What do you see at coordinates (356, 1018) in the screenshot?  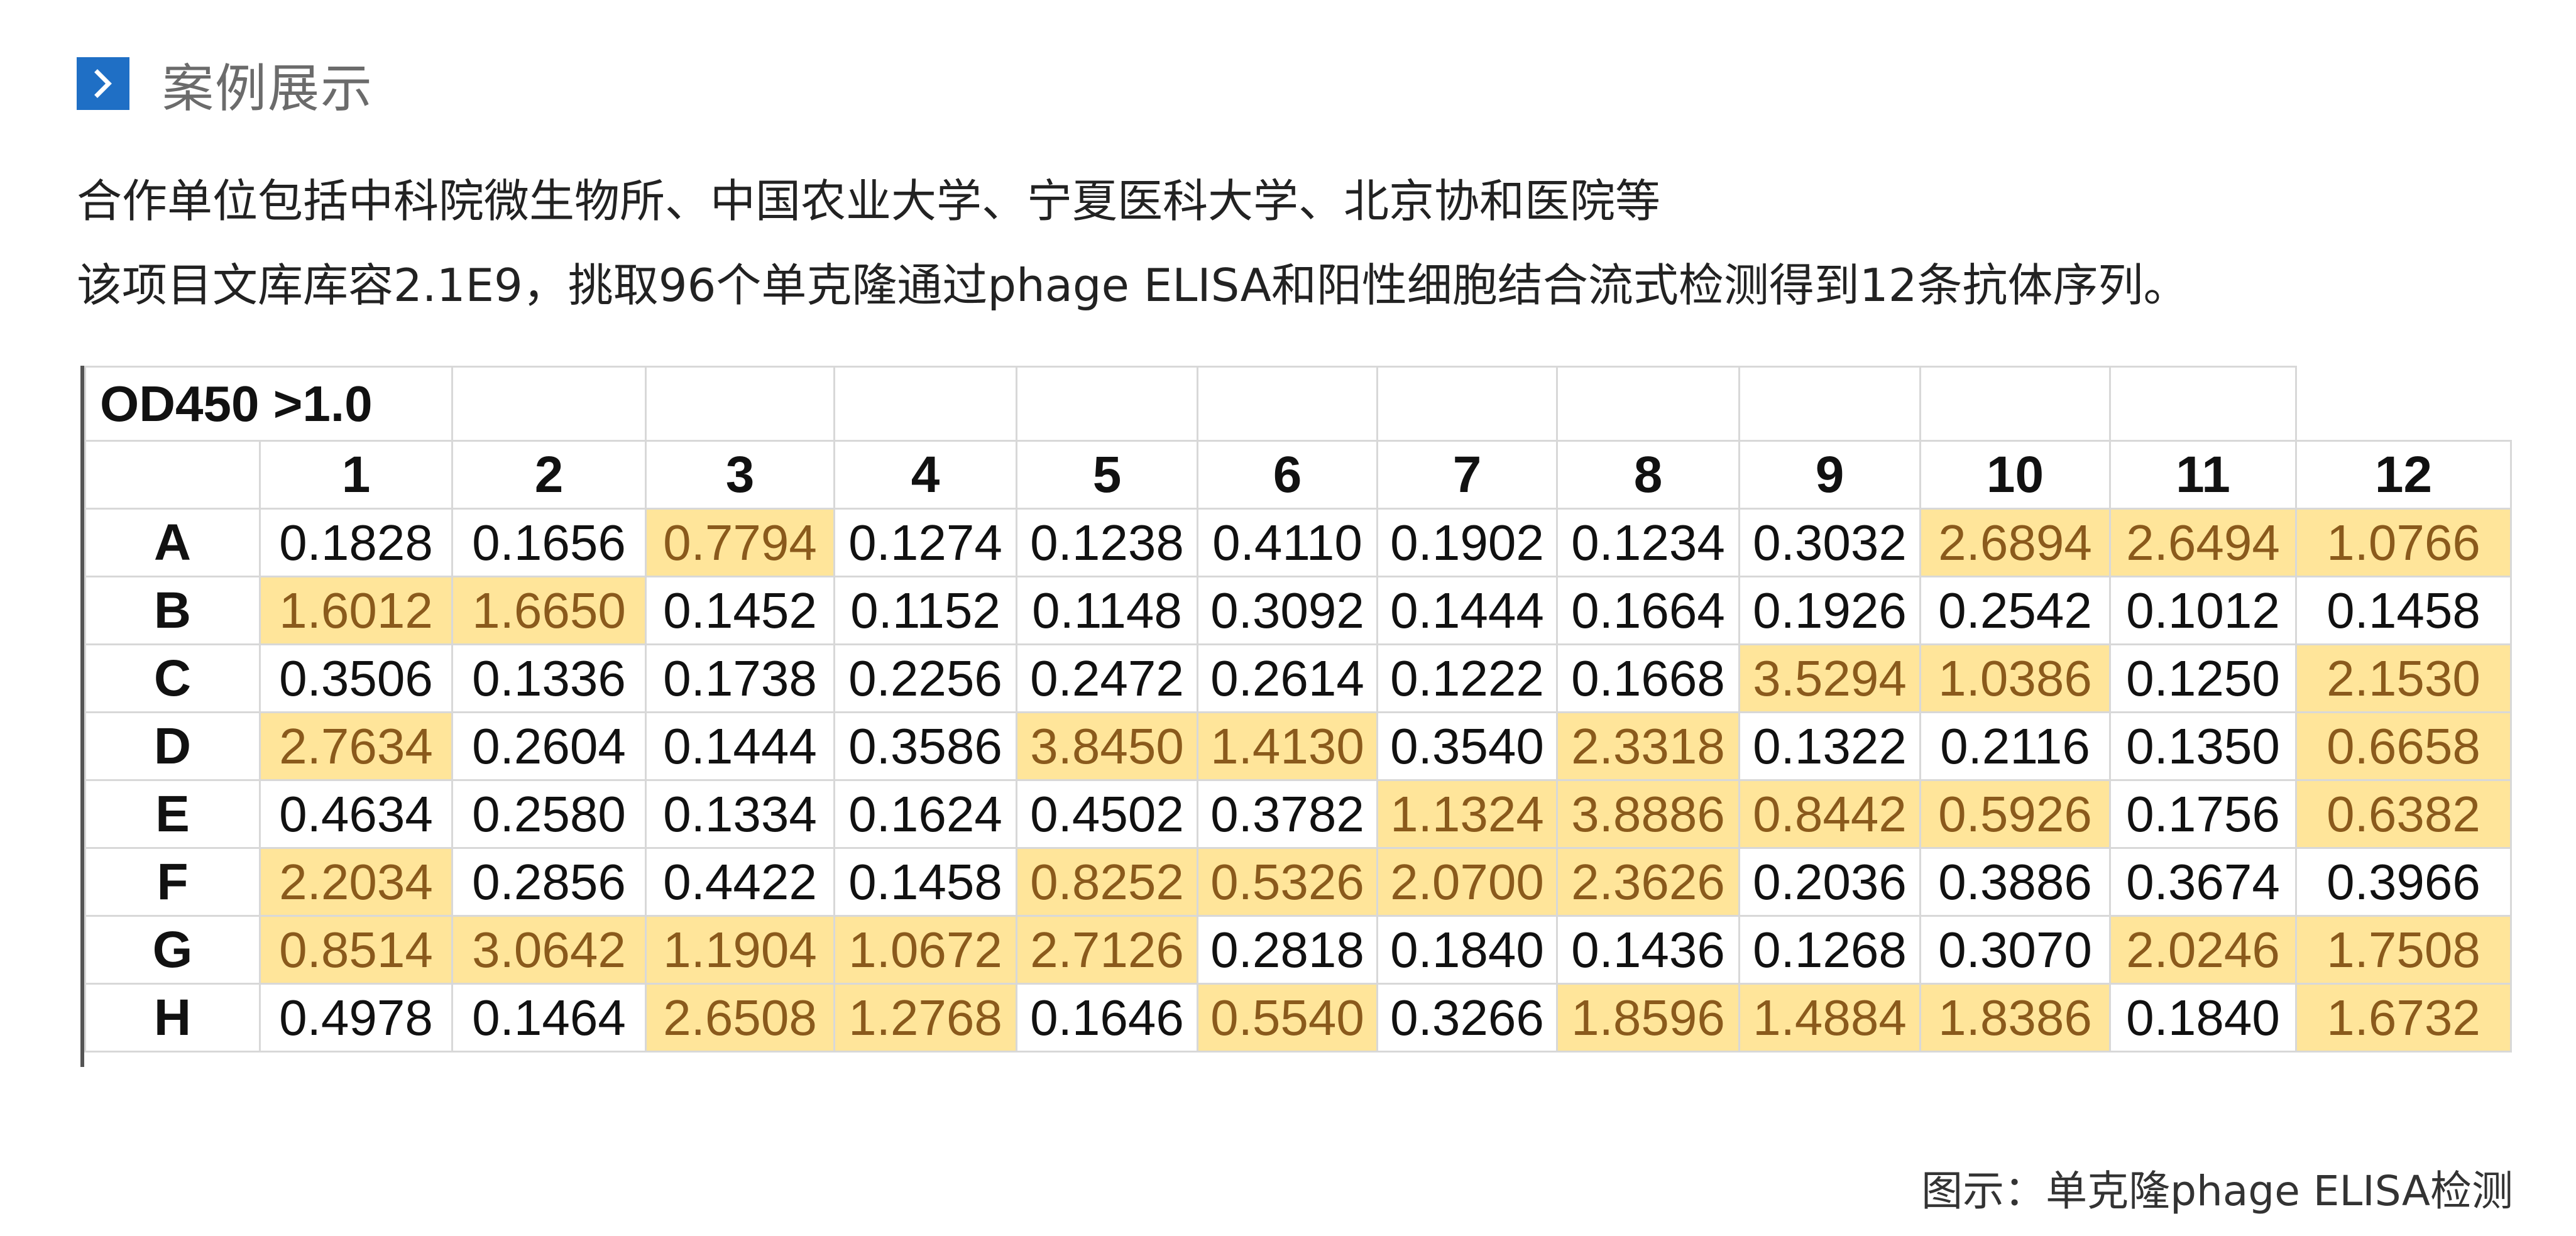 I see `value-cell: 0.4978` at bounding box center [356, 1018].